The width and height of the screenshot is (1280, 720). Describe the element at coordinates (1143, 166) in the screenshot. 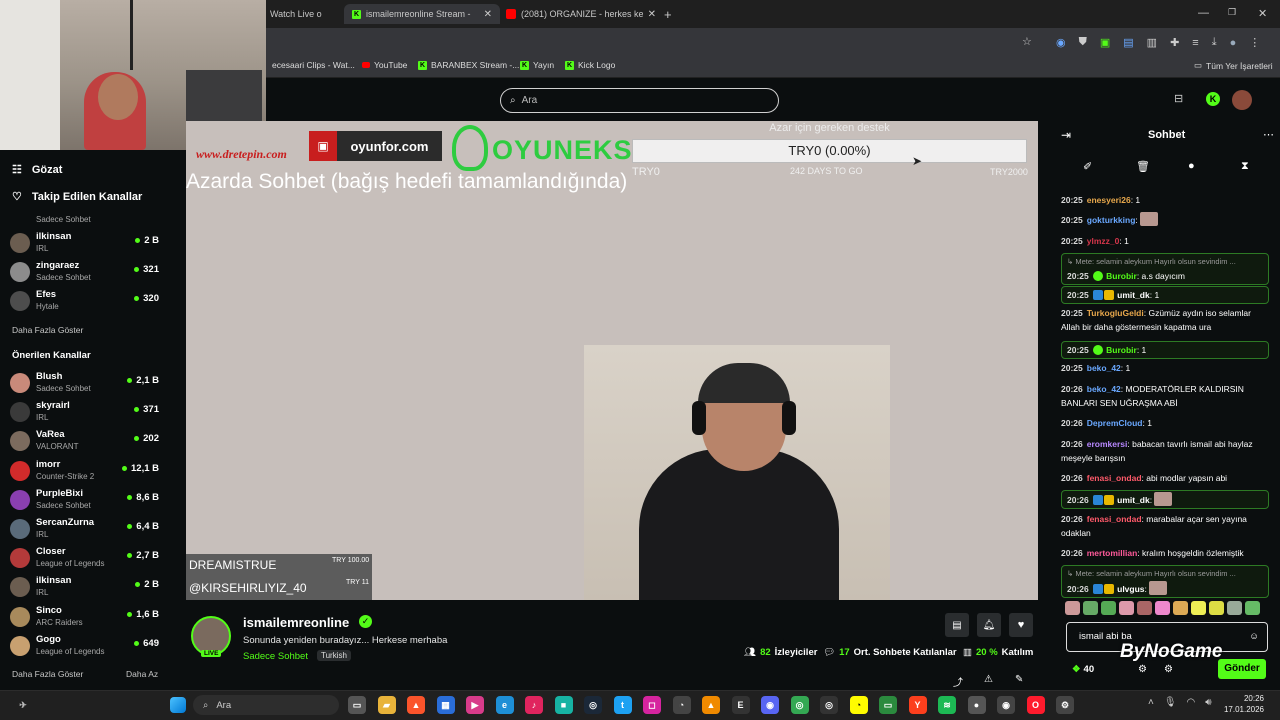

I see `trash-icon: 🗑︎` at that location.